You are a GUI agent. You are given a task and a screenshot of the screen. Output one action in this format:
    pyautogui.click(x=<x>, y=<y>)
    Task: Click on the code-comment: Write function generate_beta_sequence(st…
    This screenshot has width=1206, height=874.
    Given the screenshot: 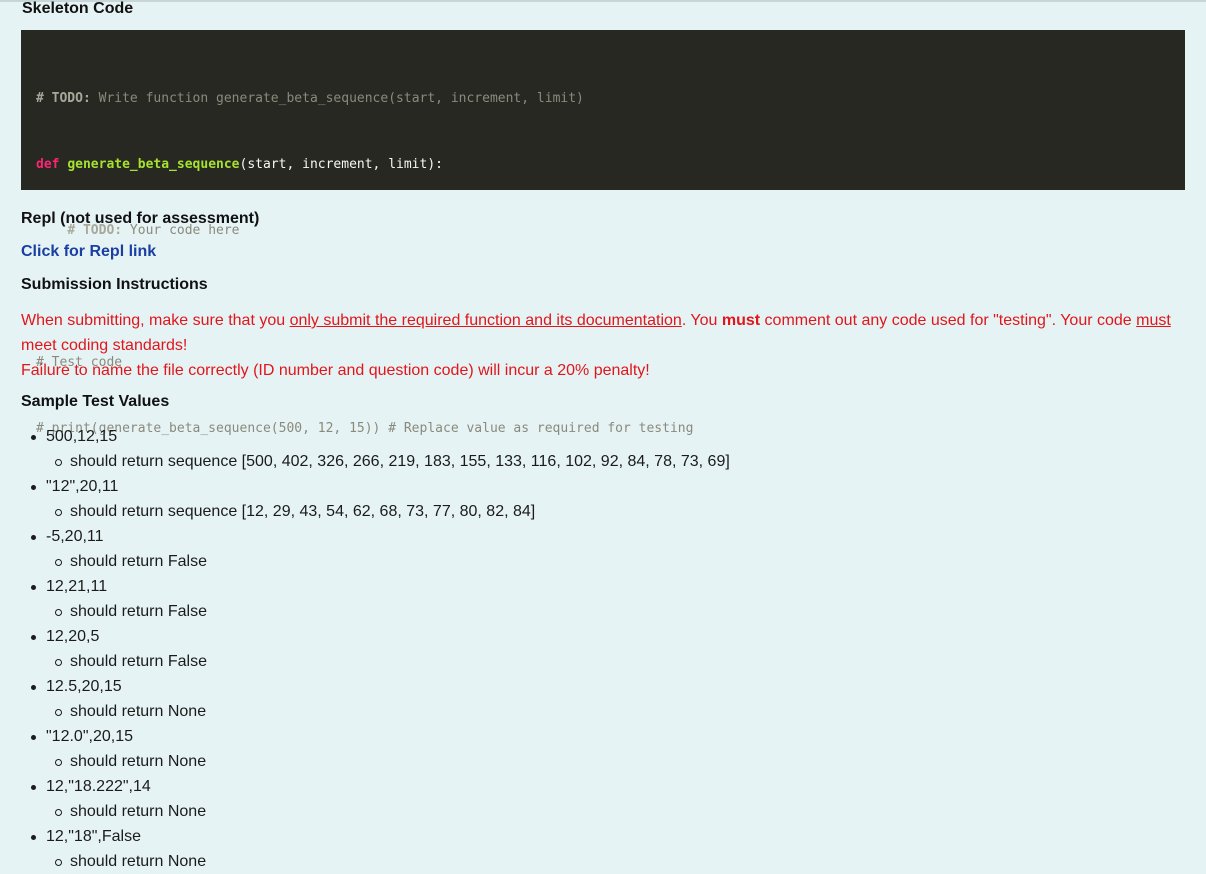 What is the action you would take?
    pyautogui.click(x=337, y=98)
    